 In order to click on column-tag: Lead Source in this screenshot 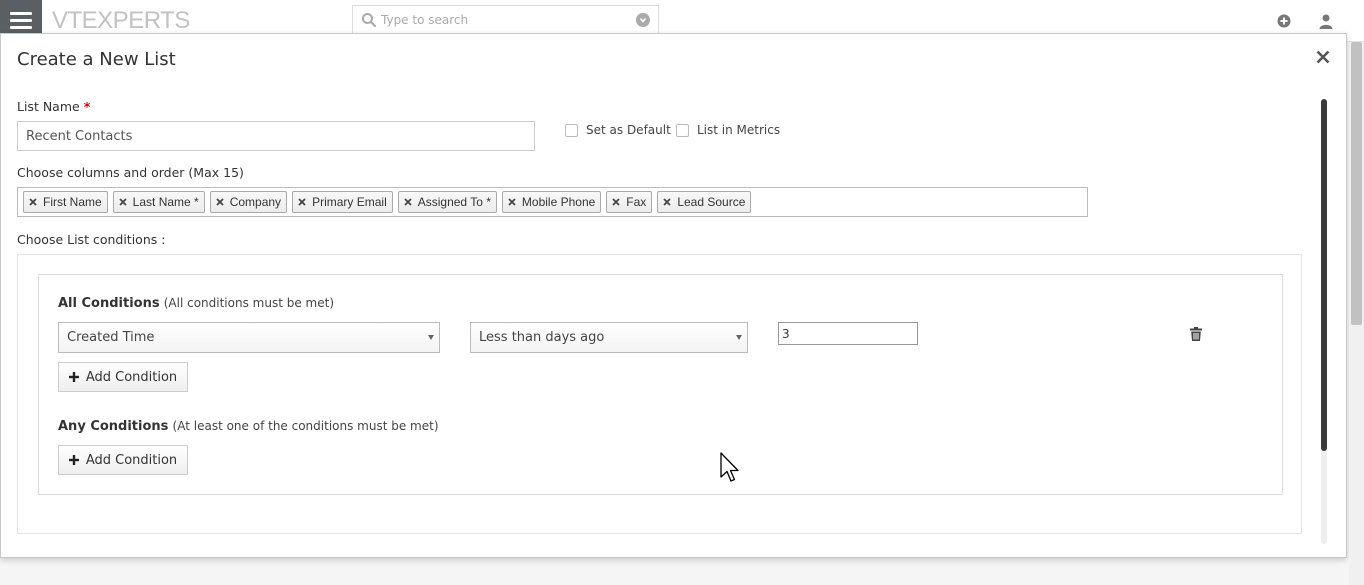, I will do `click(704, 202)`.